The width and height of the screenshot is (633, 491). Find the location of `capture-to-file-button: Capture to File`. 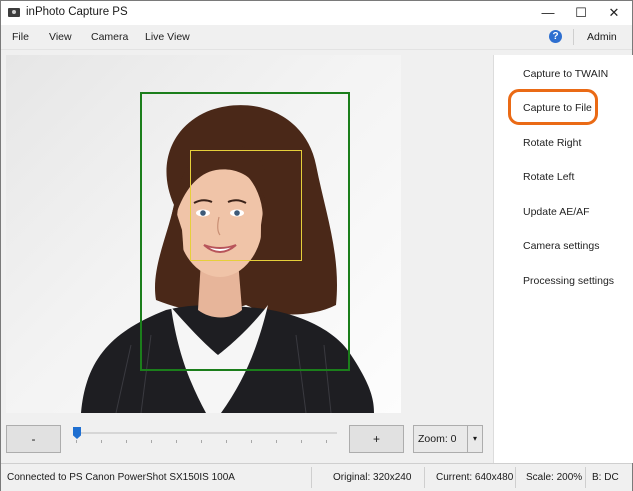

capture-to-file-button: Capture to File is located at coordinates (557, 108).